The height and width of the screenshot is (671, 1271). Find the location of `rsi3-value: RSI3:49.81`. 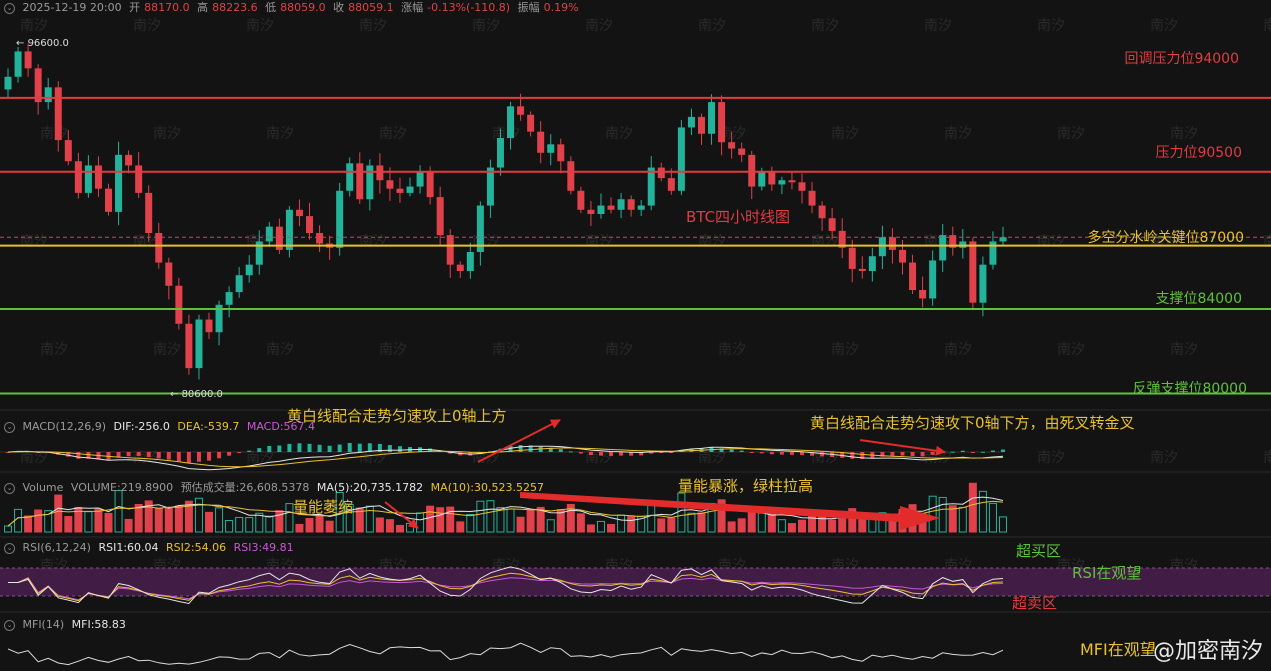

rsi3-value: RSI3:49.81 is located at coordinates (263, 547).